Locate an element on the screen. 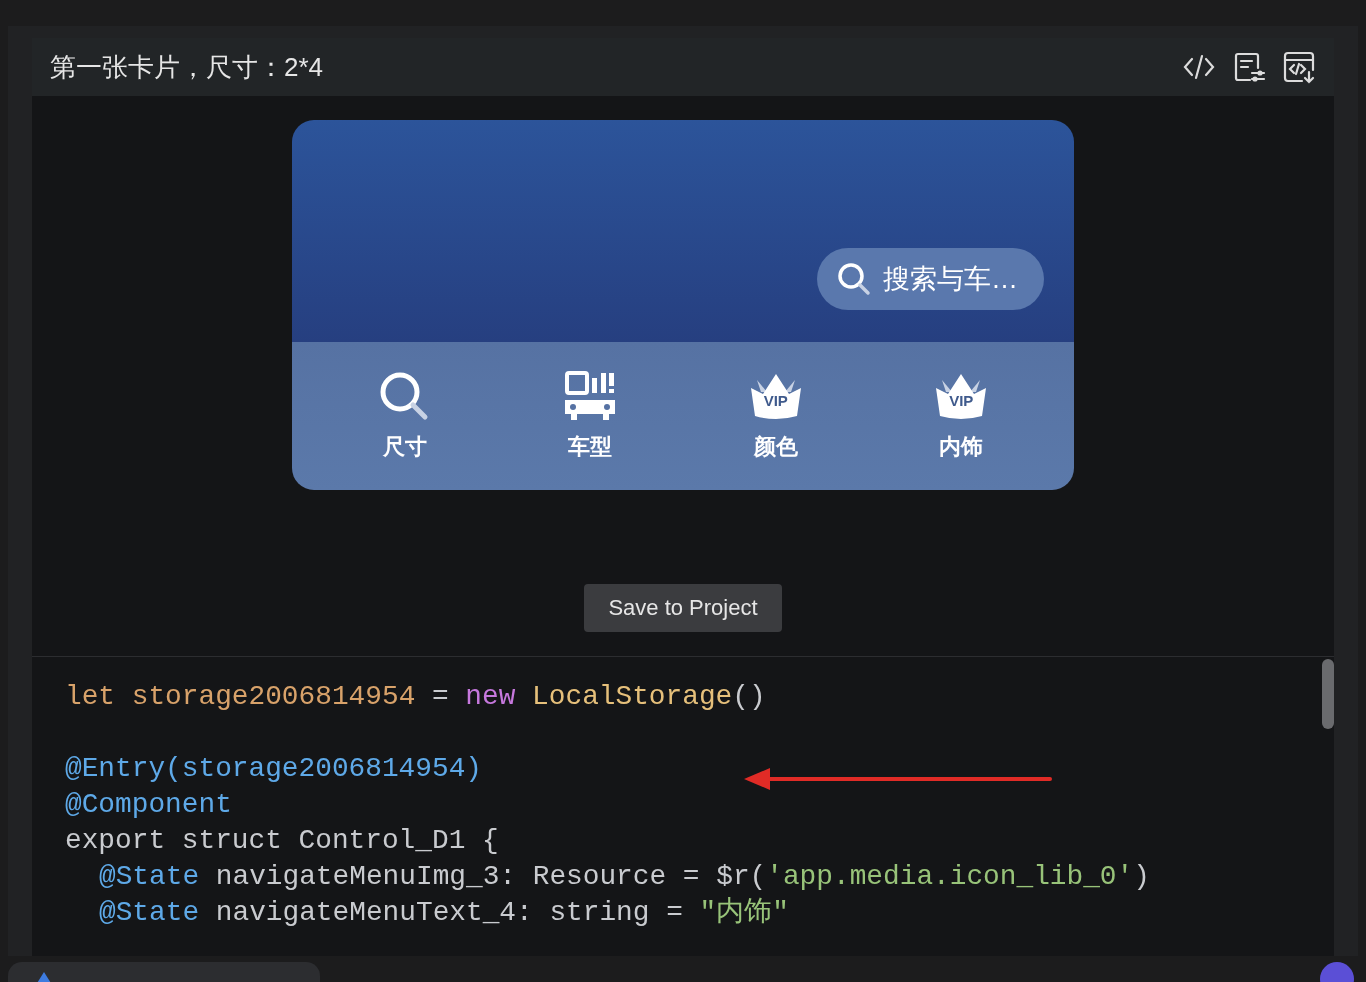 This screenshot has width=1366, height=982. nav-label: 内饰 is located at coordinates (961, 447).